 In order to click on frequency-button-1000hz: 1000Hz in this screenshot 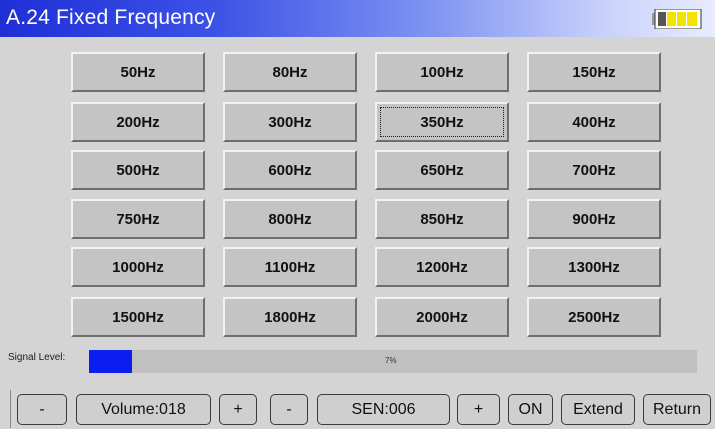, I will do `click(138, 267)`.